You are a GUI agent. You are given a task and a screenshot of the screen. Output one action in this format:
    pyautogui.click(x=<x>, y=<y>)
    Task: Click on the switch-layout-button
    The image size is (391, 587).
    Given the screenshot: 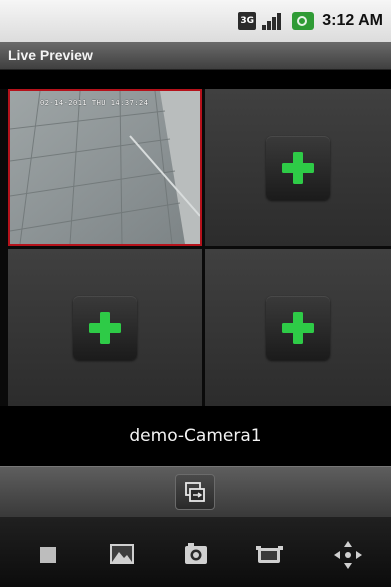 What is the action you would take?
    pyautogui.click(x=195, y=492)
    